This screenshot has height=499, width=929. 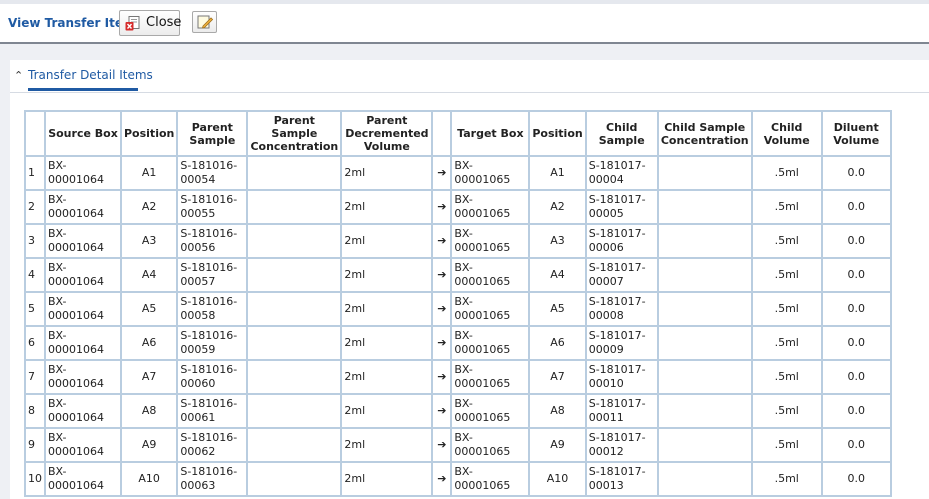 I want to click on parent-sample-cell: S-181016-00055, so click(x=212, y=207).